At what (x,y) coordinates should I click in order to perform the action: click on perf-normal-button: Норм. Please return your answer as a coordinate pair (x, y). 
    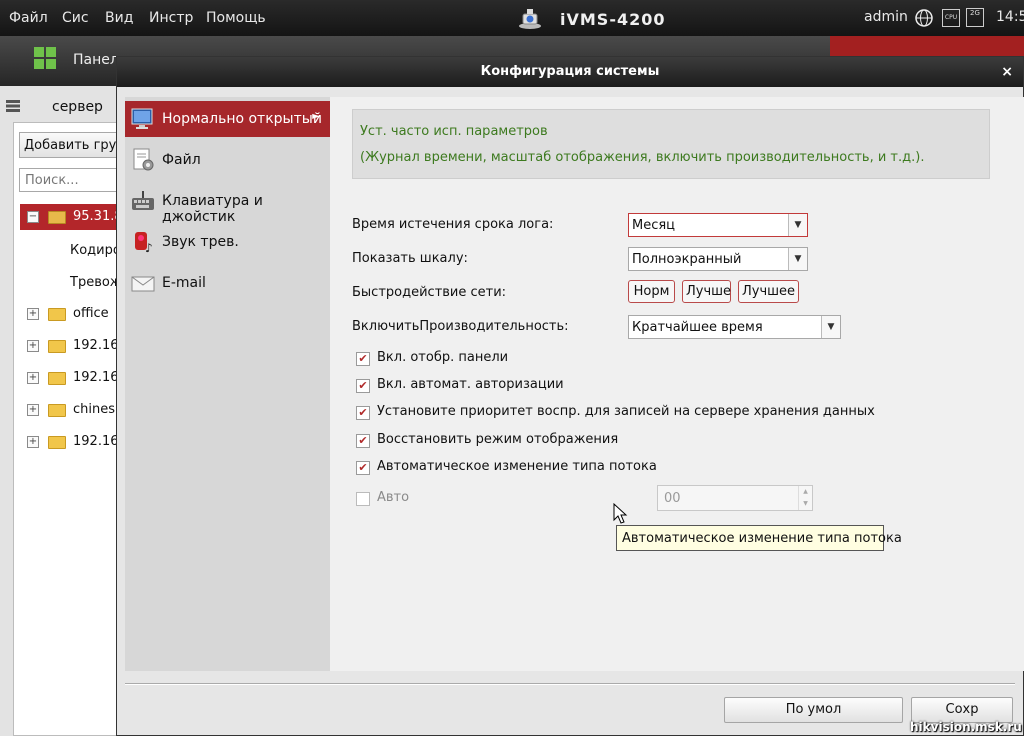
    Looking at the image, I should click on (651, 291).